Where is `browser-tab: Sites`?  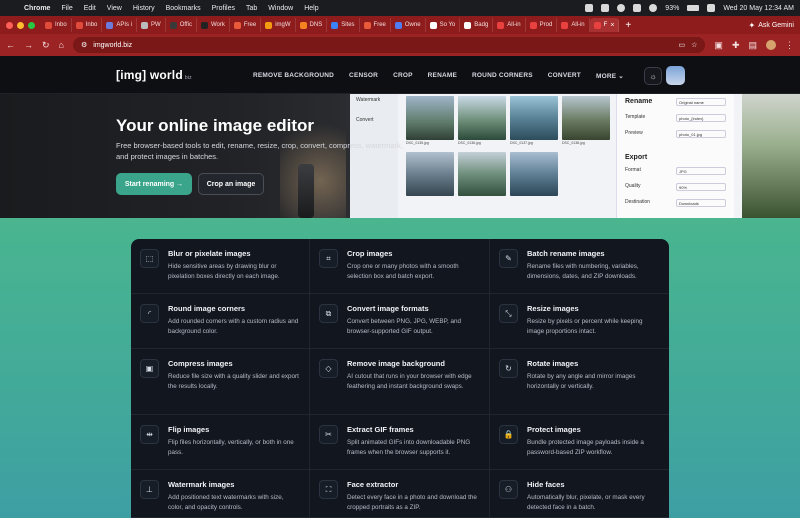 browser-tab: Sites is located at coordinates (343, 25).